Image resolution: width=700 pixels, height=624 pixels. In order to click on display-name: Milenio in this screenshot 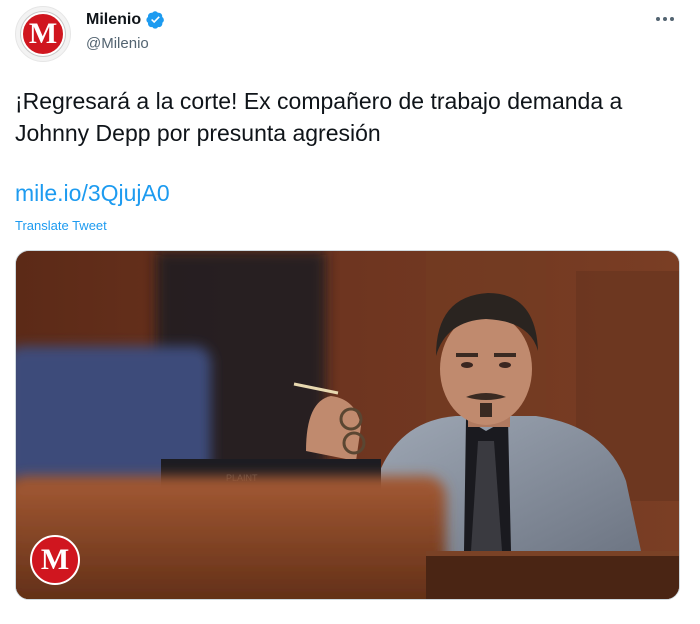, I will do `click(113, 20)`.